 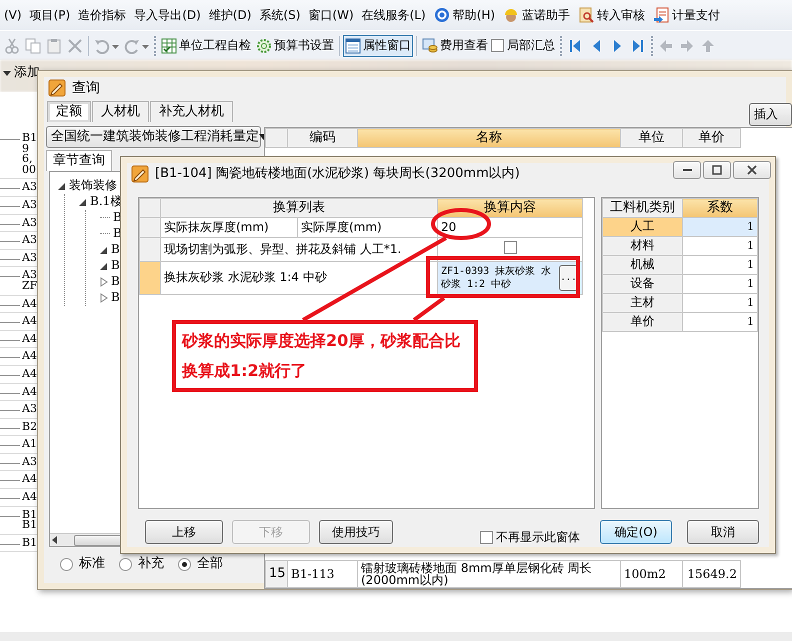 I want to click on menu-item: (V), so click(x=13, y=15).